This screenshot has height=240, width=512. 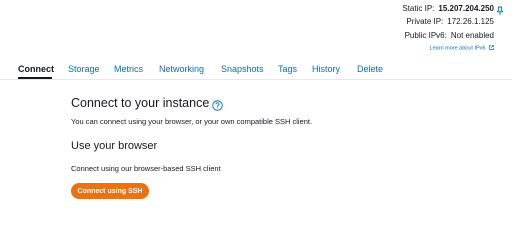 What do you see at coordinates (128, 69) in the screenshot?
I see `tab-metrics: Metrics` at bounding box center [128, 69].